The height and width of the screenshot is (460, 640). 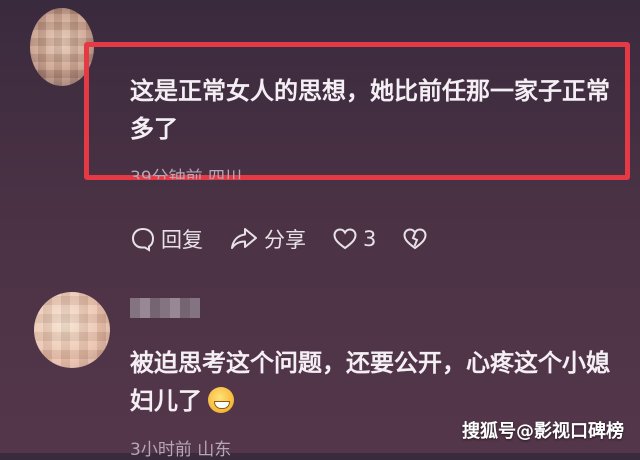 I want to click on comment-text: 这是正常女人的思想，她比前任那一家子正常多了, so click(x=370, y=110).